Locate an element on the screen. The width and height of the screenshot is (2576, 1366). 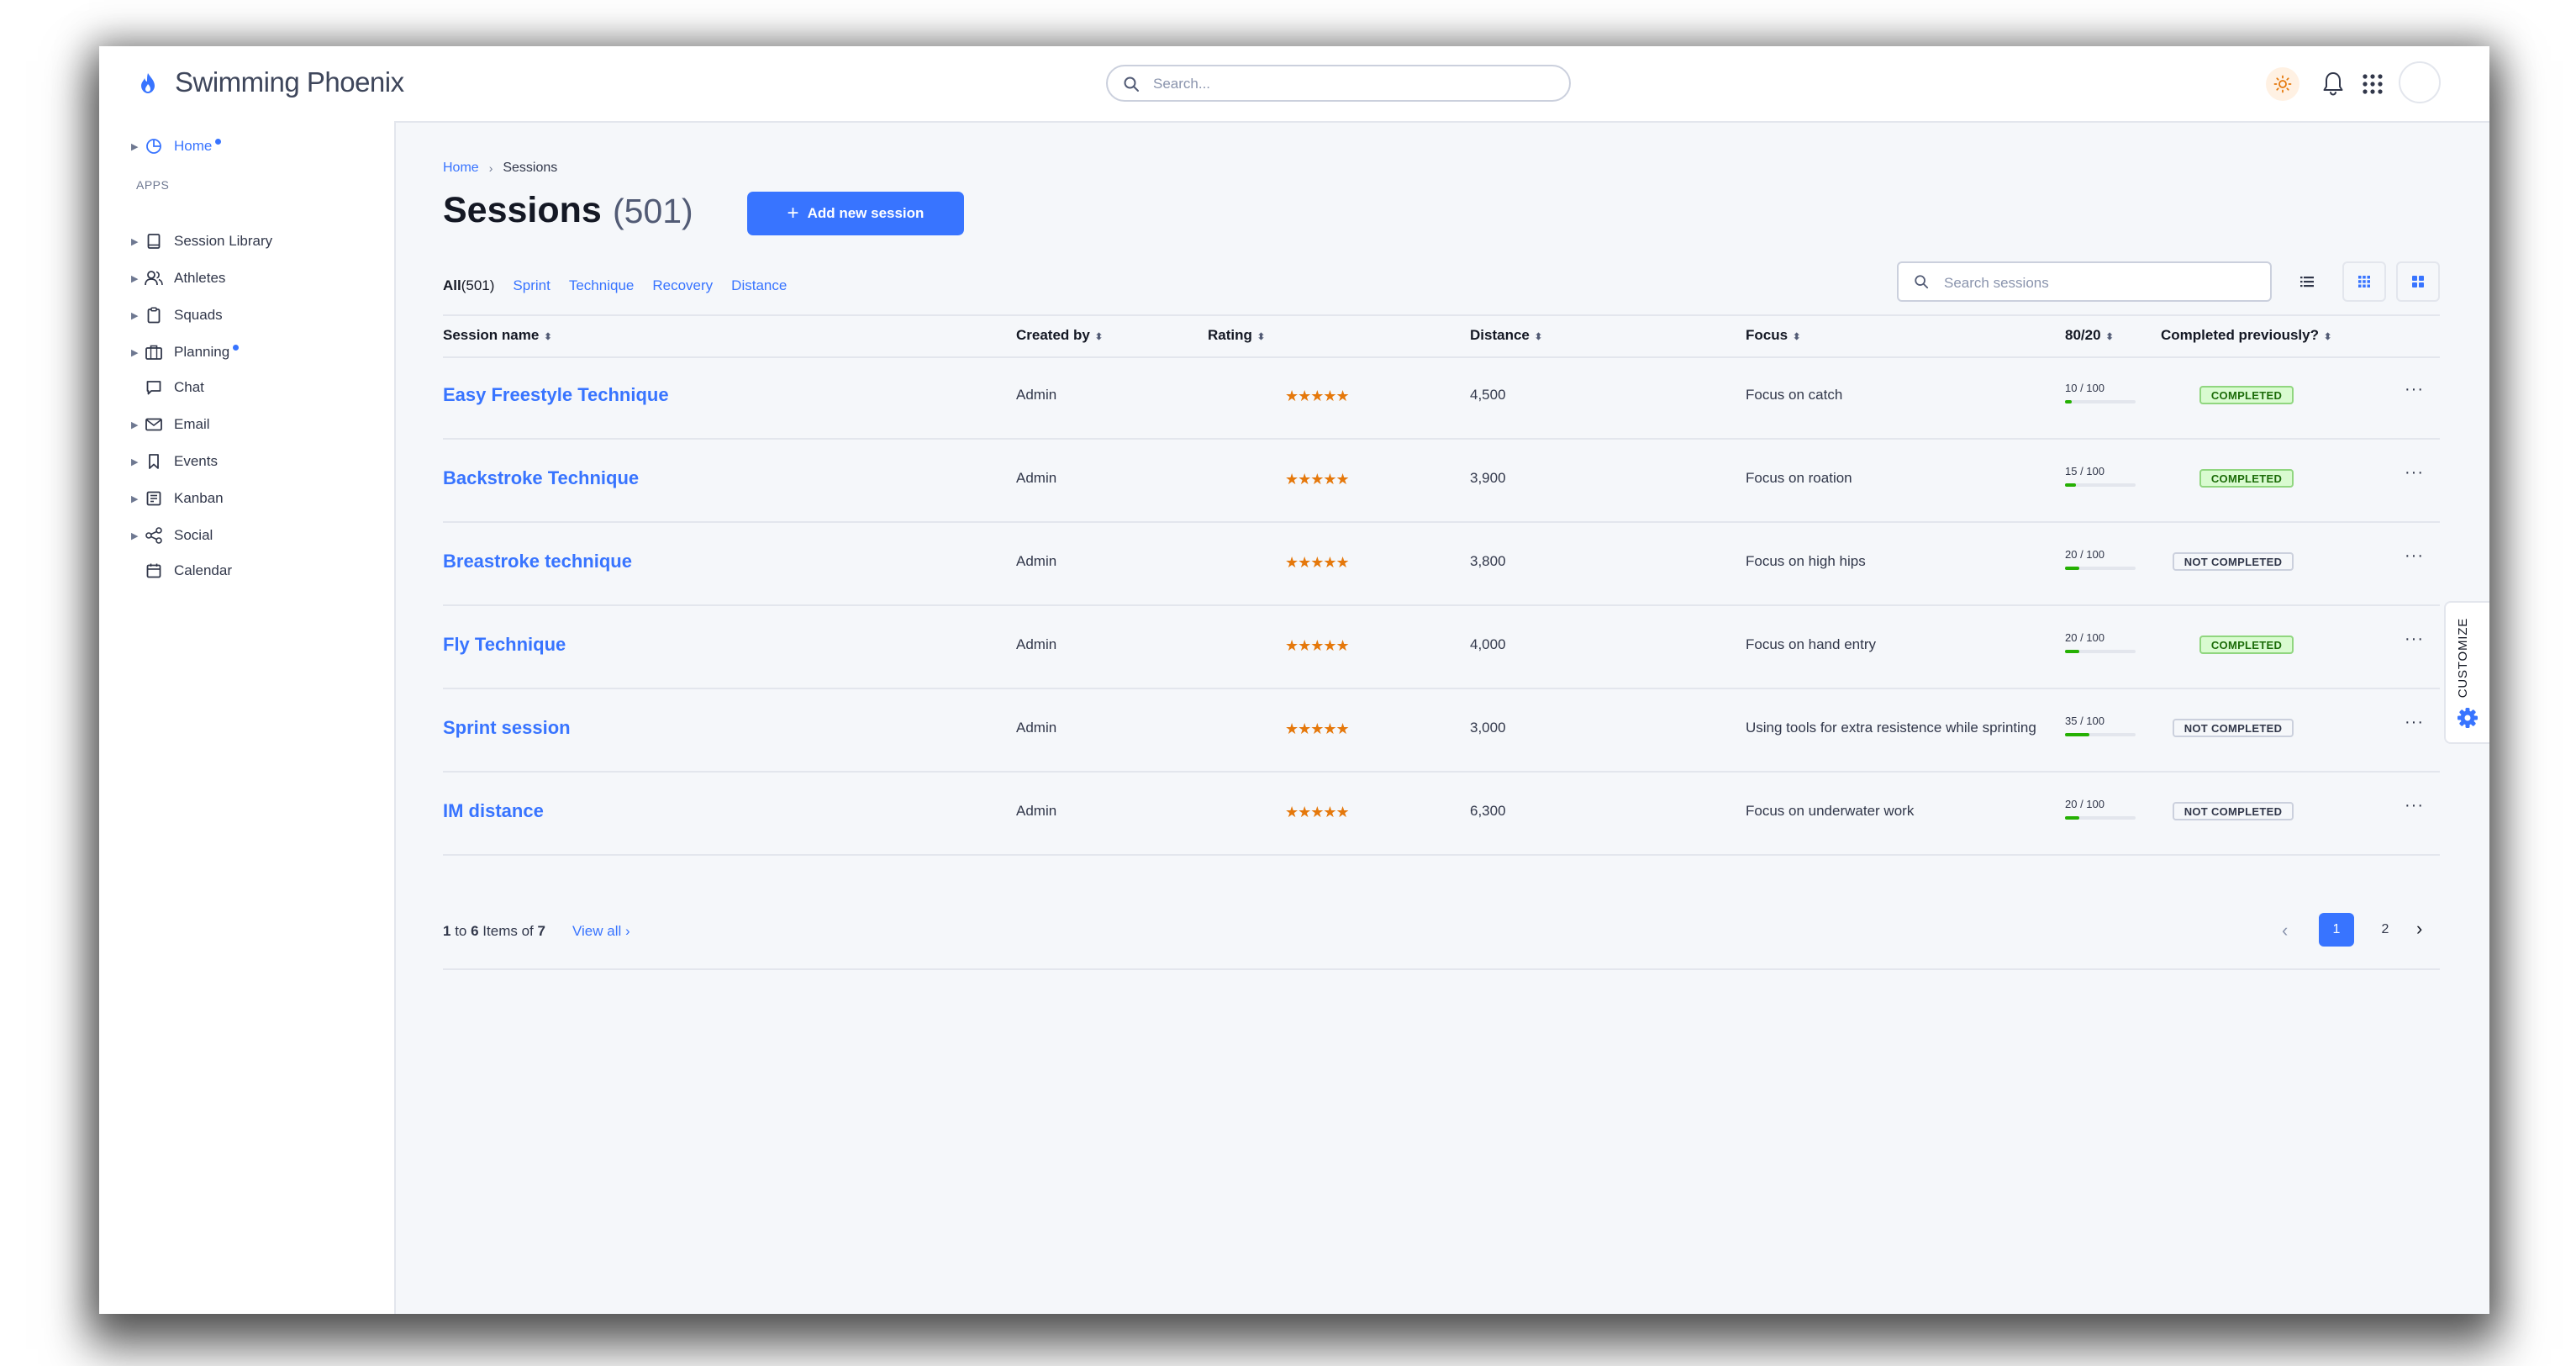
column-header-rating: Rating ⬍ is located at coordinates (1236, 335).